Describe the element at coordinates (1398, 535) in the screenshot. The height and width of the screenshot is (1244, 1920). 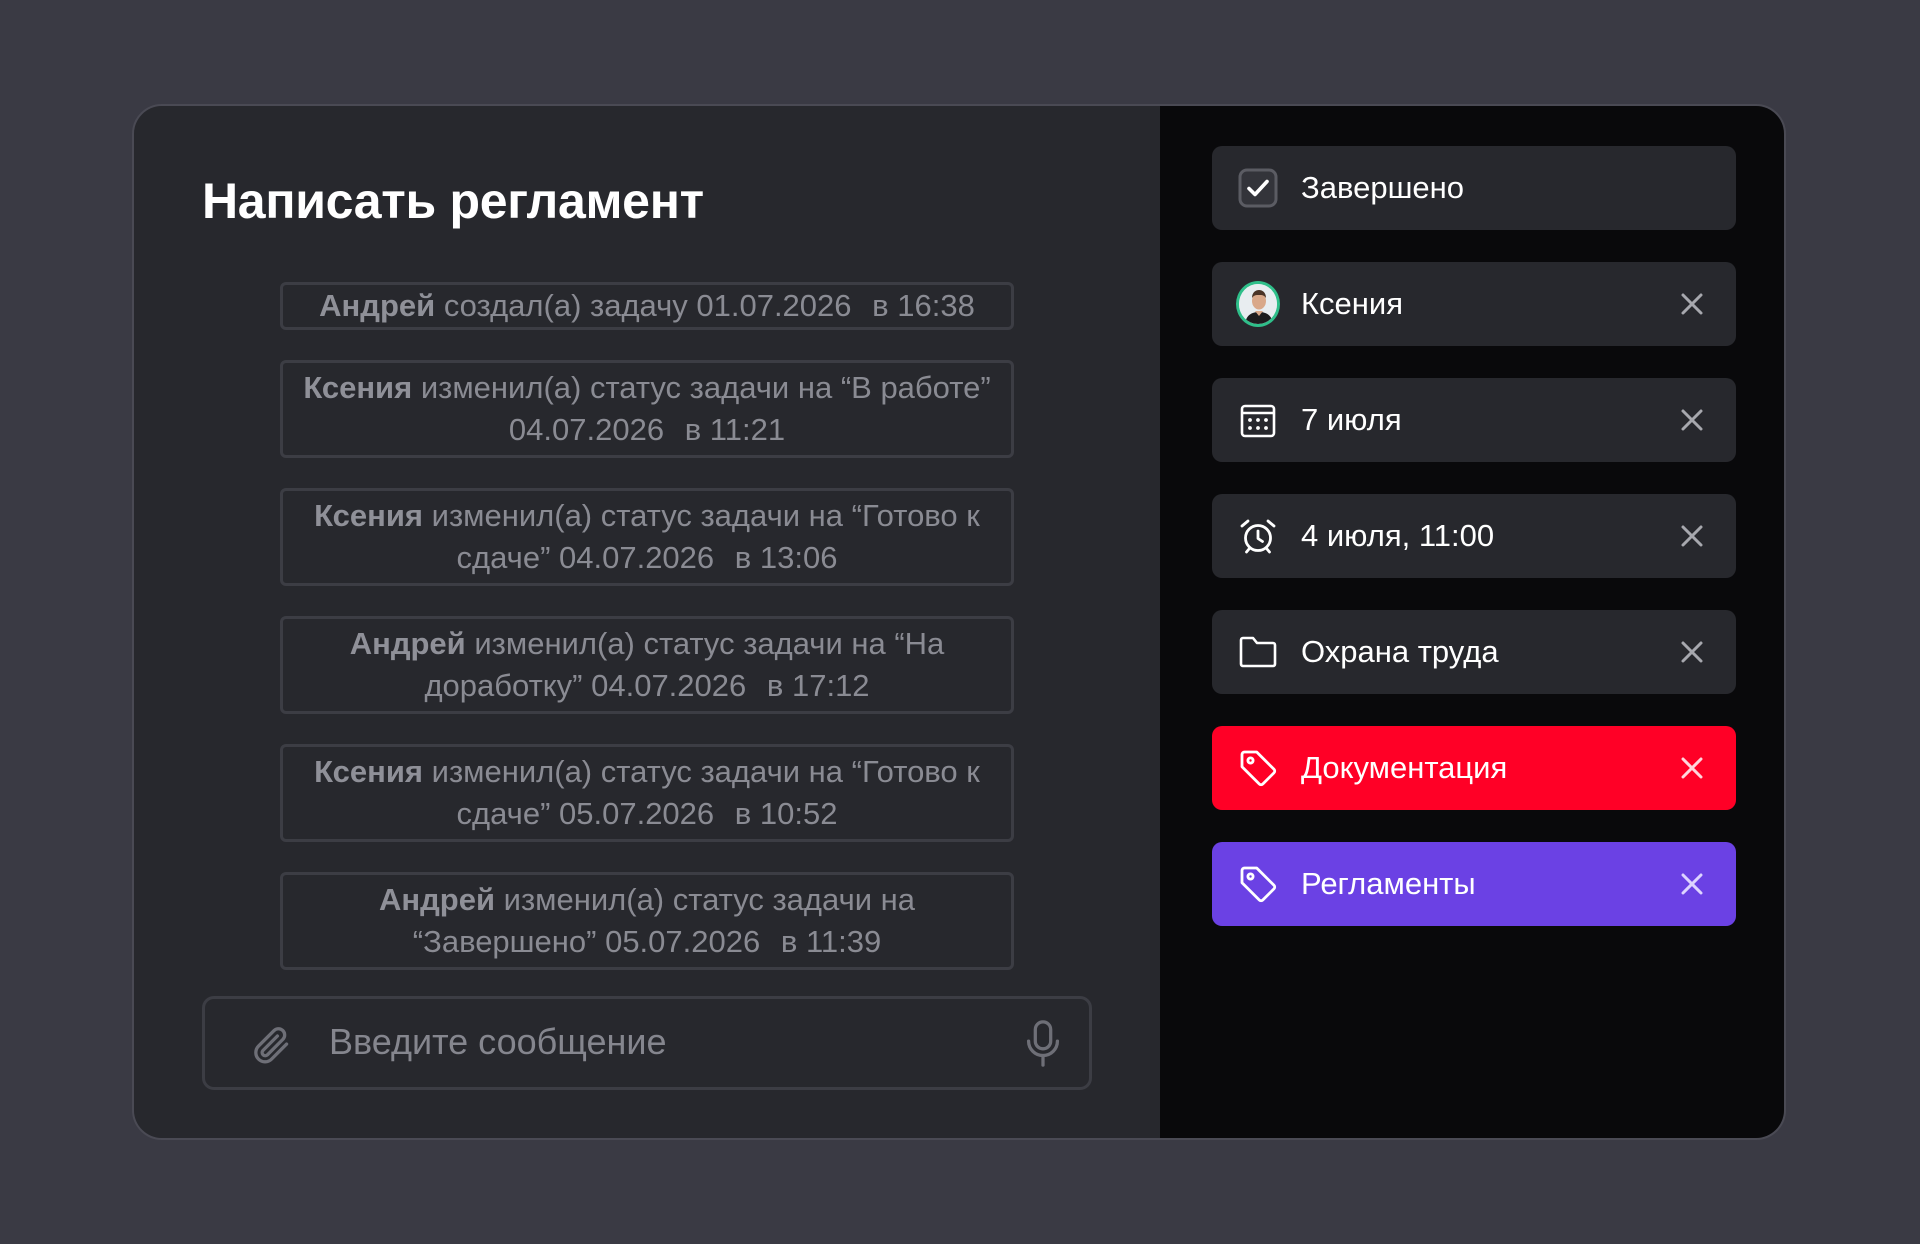
I see `reminder-label: 4 июля, 11:00` at that location.